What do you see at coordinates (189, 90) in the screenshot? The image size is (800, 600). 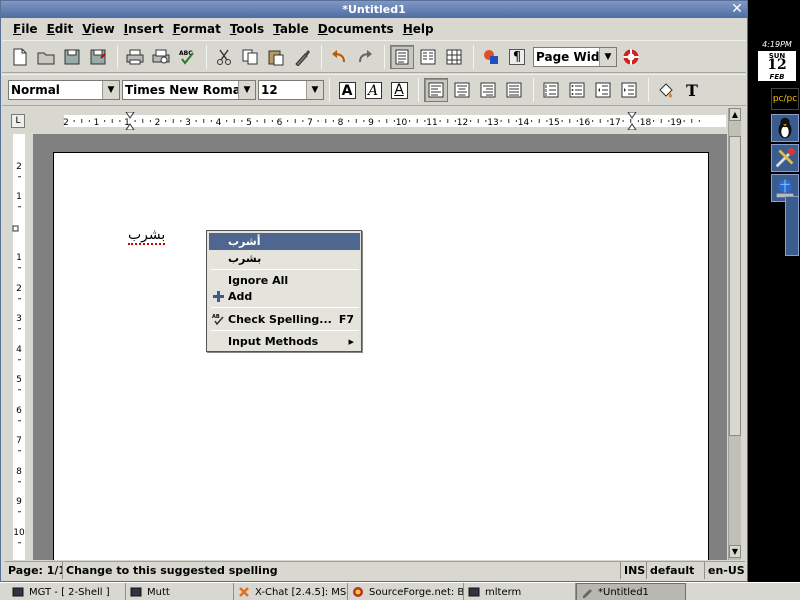 I see `font-select: Times New Roman ▼` at bounding box center [189, 90].